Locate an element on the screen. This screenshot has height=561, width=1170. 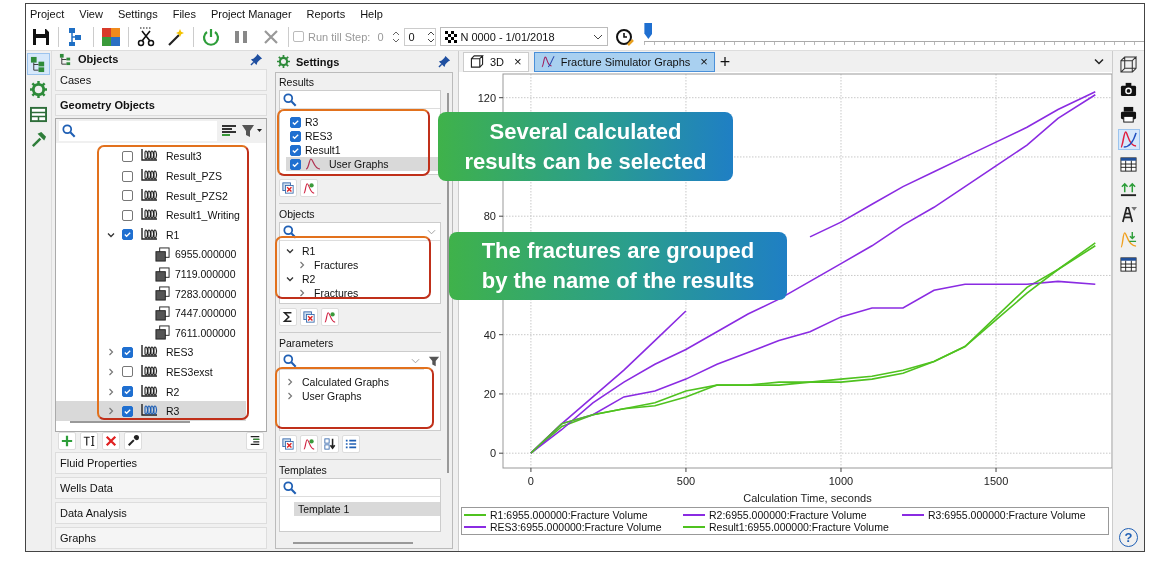
tree-item-label: 7611.000000 is located at coordinates (205, 332).